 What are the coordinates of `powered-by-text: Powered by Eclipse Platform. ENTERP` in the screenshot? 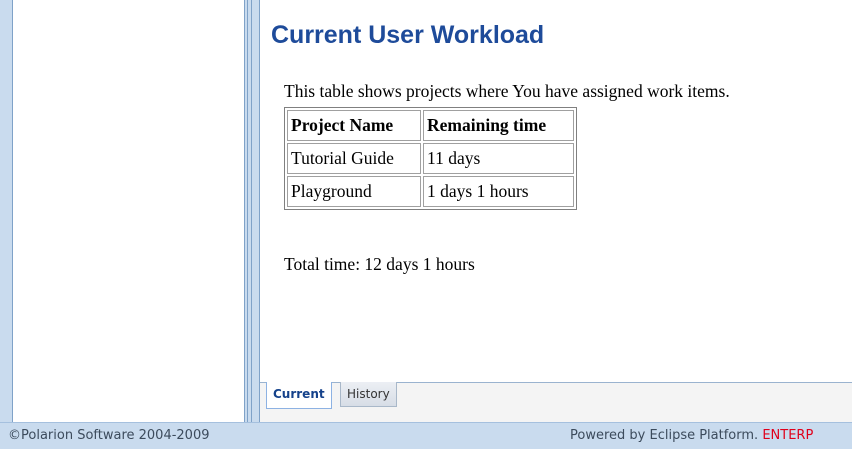 It's located at (691, 435).